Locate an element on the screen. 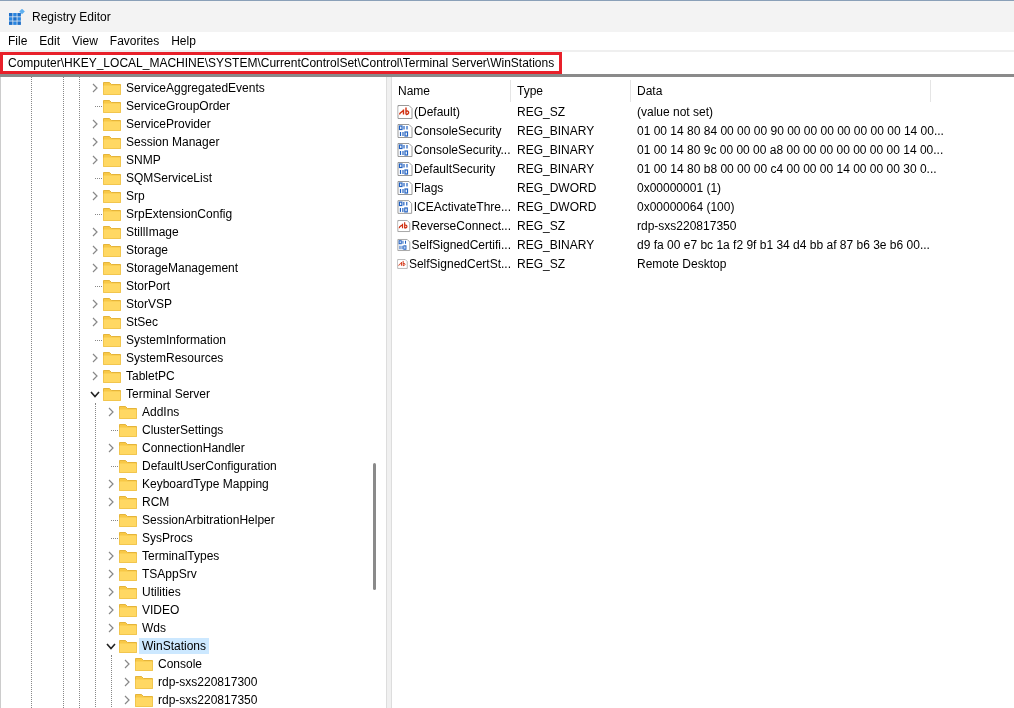  tree-item: Utilities is located at coordinates (161, 592).